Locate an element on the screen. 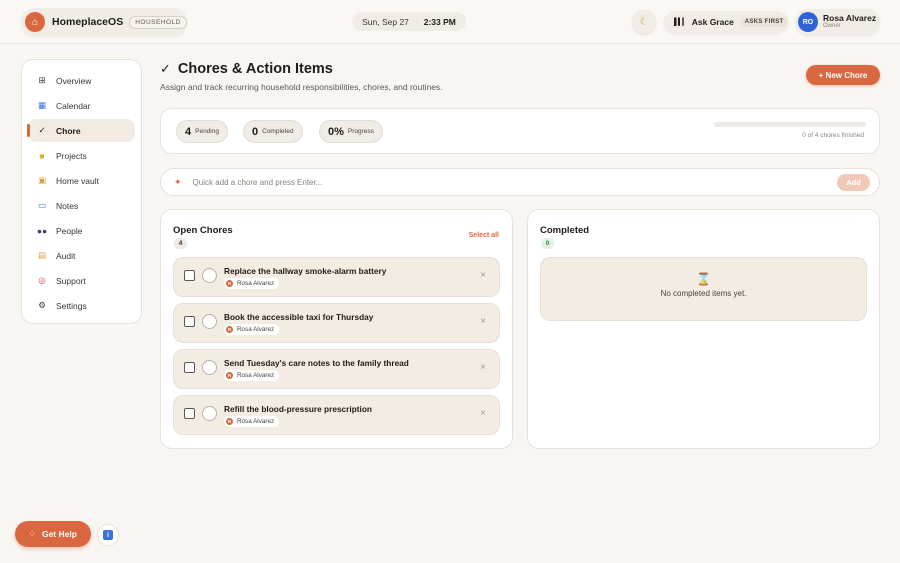 The image size is (900, 563). sidebar-item-label: Settings is located at coordinates (71, 305).